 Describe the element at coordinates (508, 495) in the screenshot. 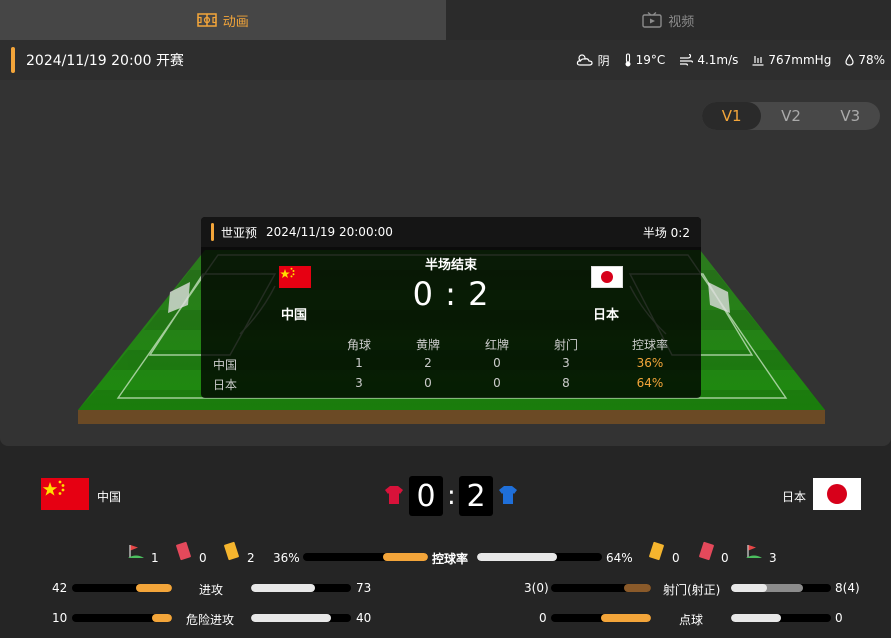

I see `away-jersey-icon` at that location.